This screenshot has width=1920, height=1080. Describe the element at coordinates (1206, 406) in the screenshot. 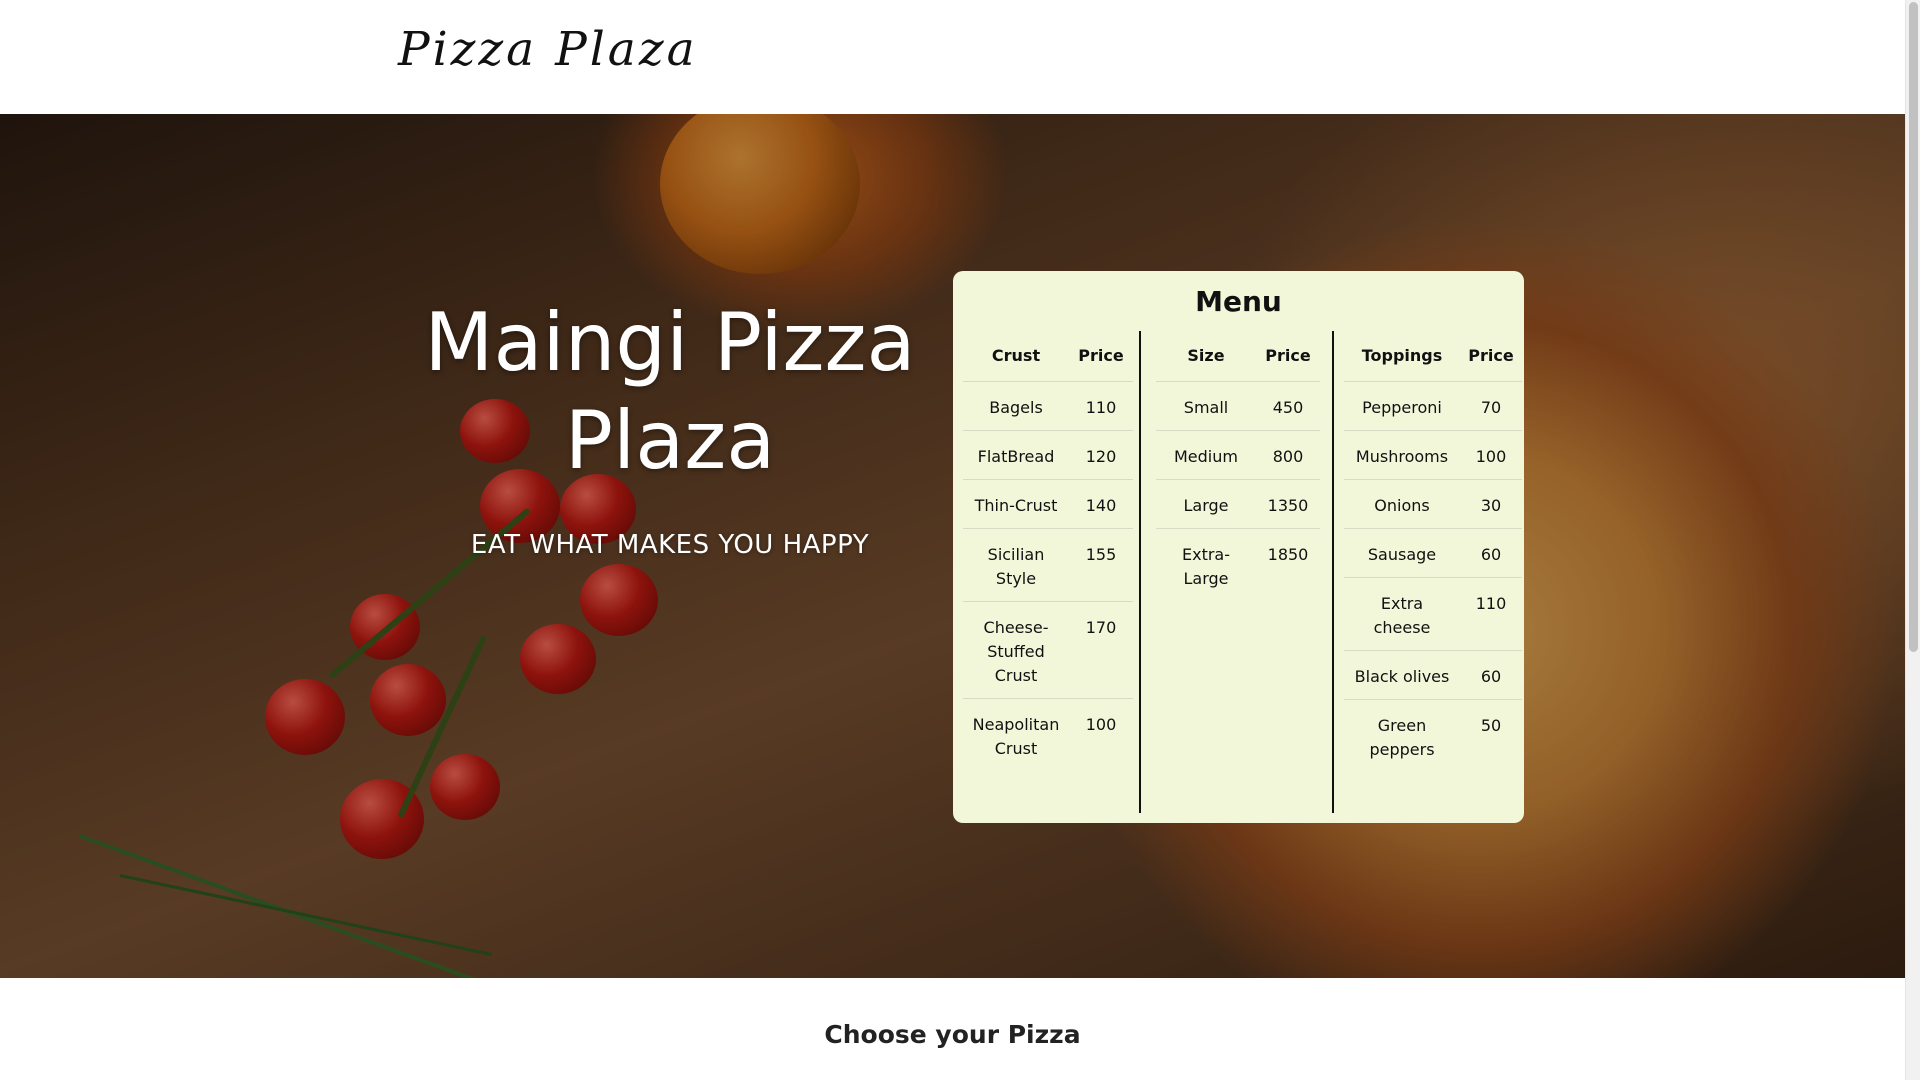

I see `item-name: Small` at that location.